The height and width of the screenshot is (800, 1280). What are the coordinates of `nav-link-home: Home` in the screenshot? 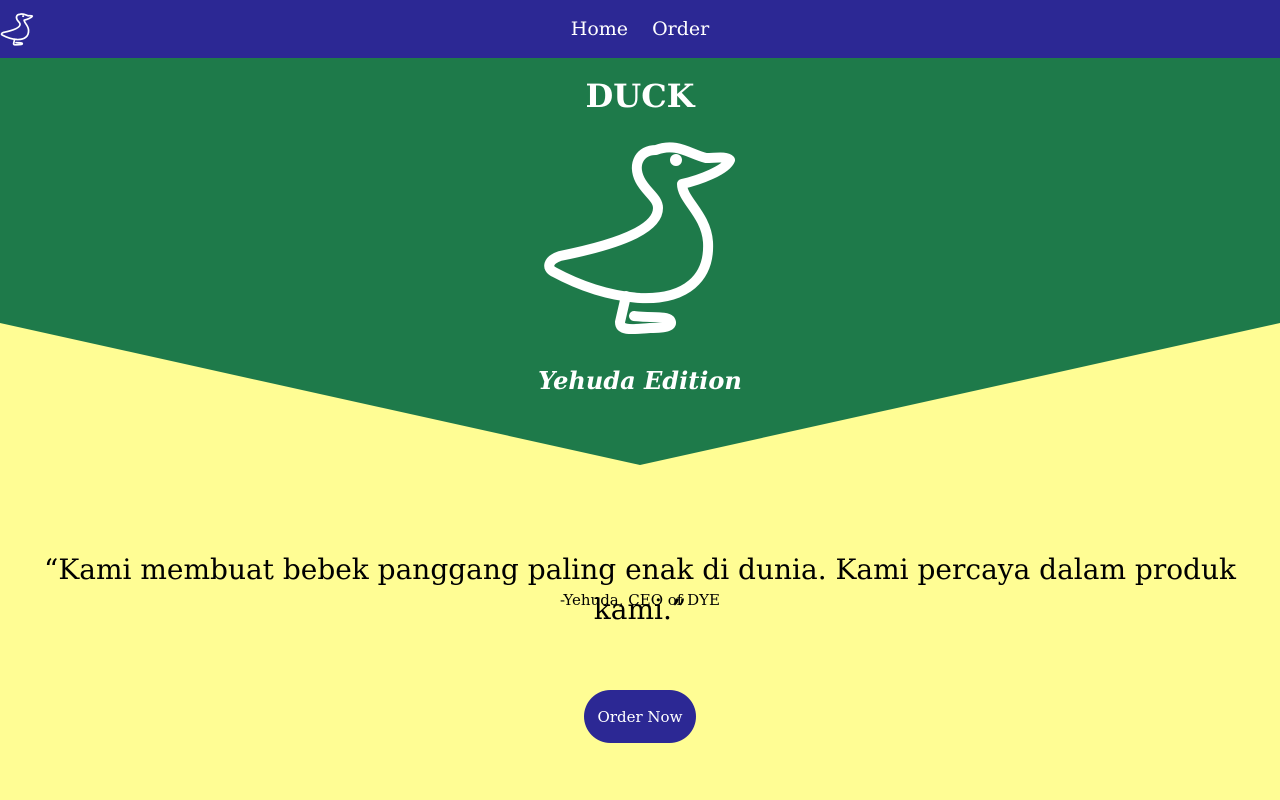 It's located at (599, 29).